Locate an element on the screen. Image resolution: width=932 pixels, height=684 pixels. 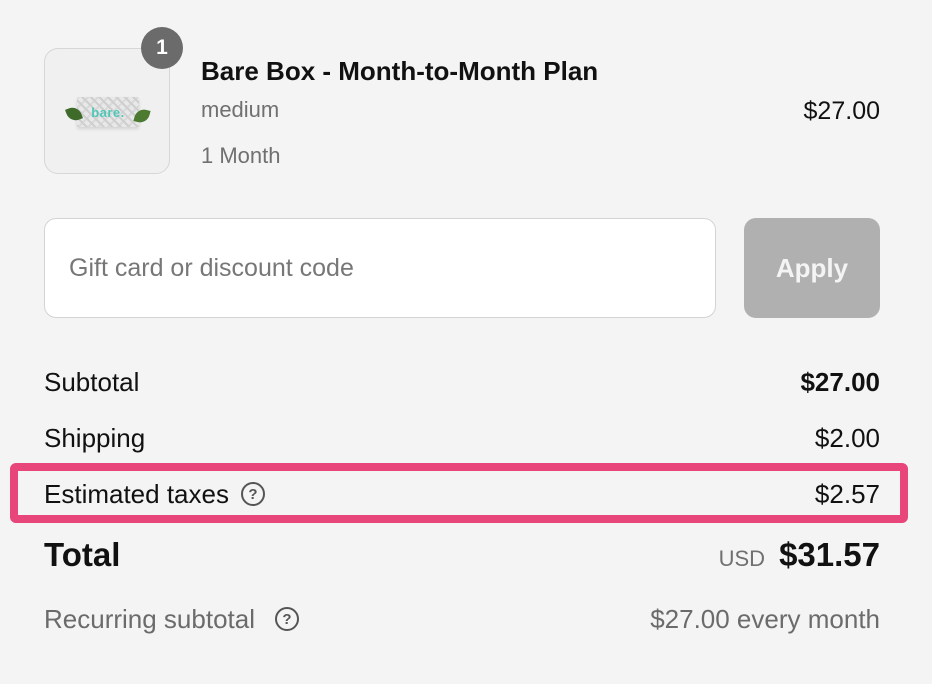
product-variant: medium is located at coordinates (240, 109).